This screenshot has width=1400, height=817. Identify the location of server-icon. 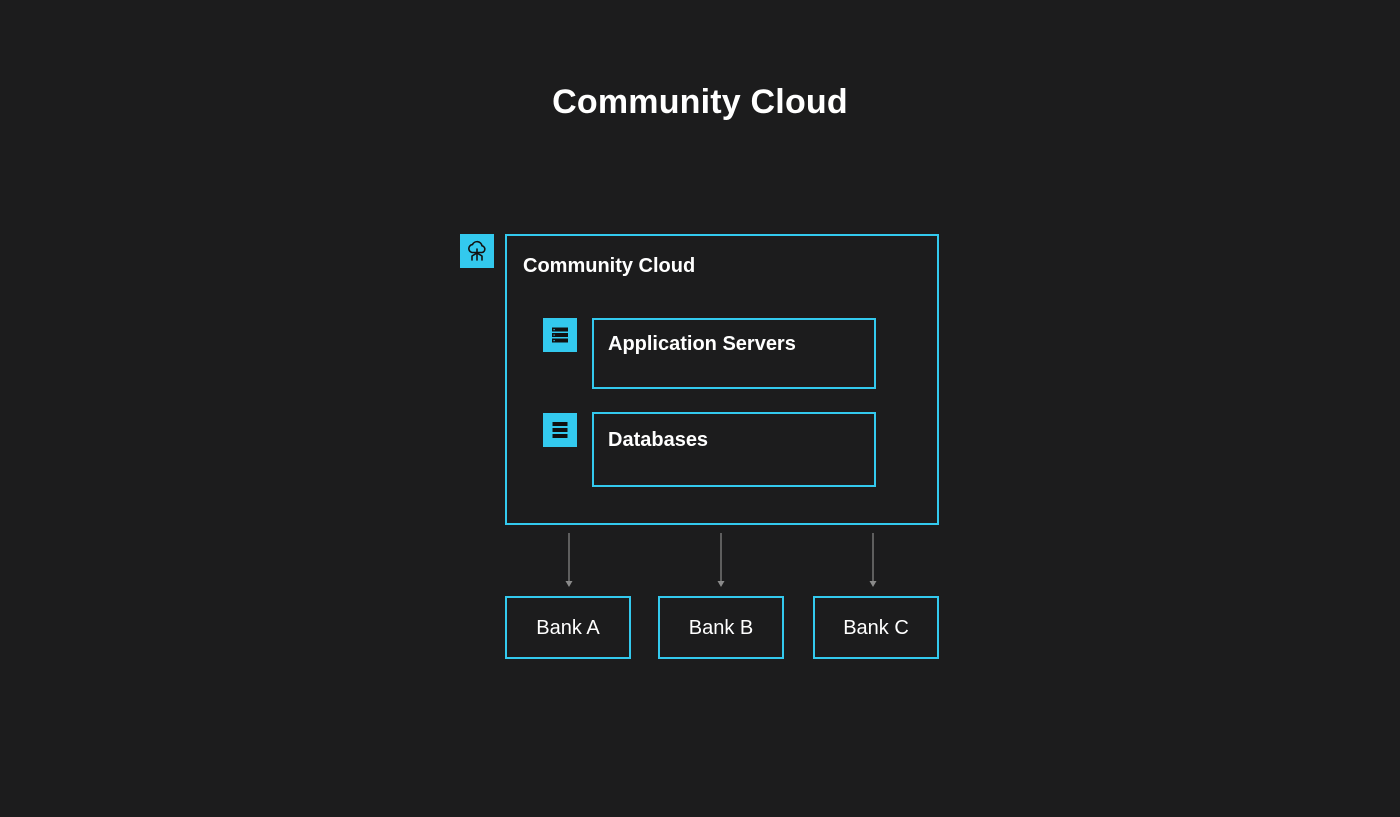
(560, 335).